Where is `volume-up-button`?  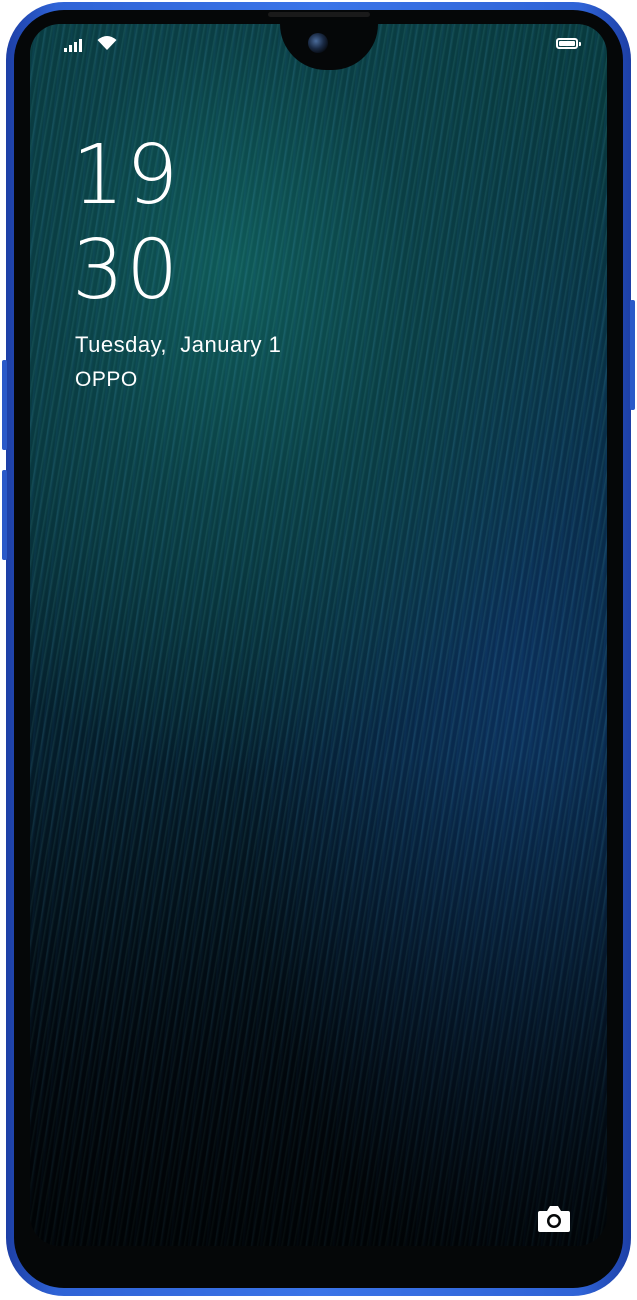
volume-up-button is located at coordinates (4, 405).